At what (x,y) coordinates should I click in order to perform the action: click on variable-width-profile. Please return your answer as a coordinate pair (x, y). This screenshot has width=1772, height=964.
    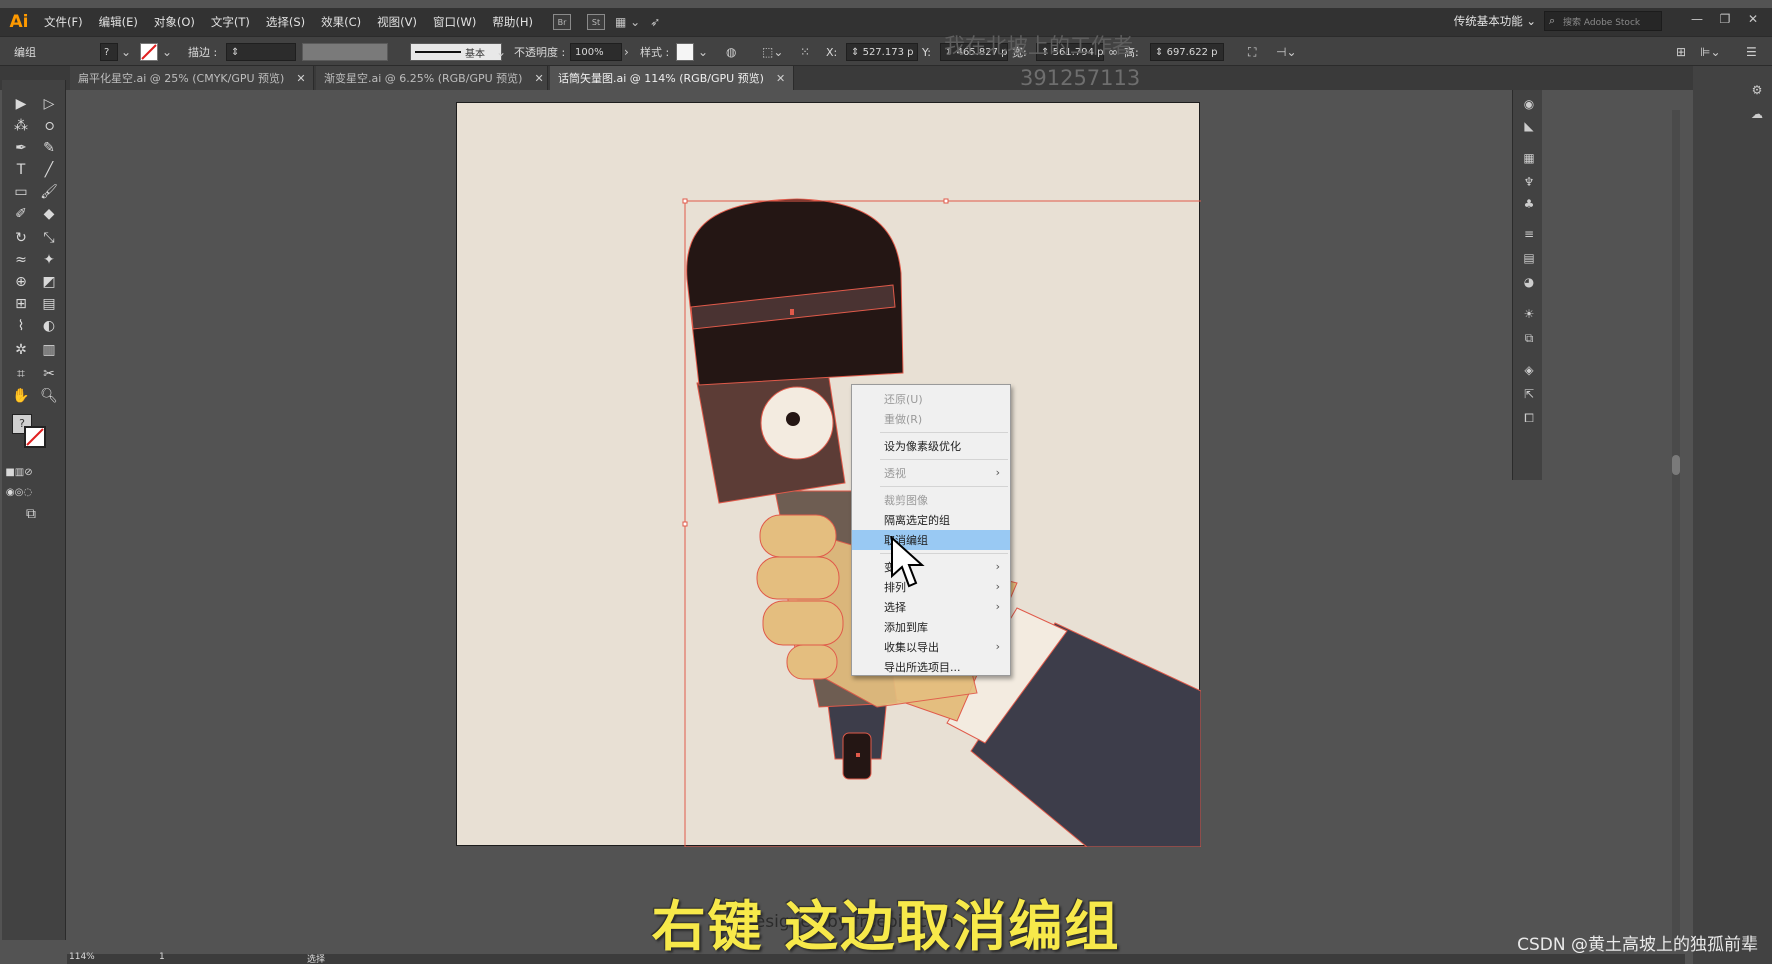
    Looking at the image, I should click on (345, 52).